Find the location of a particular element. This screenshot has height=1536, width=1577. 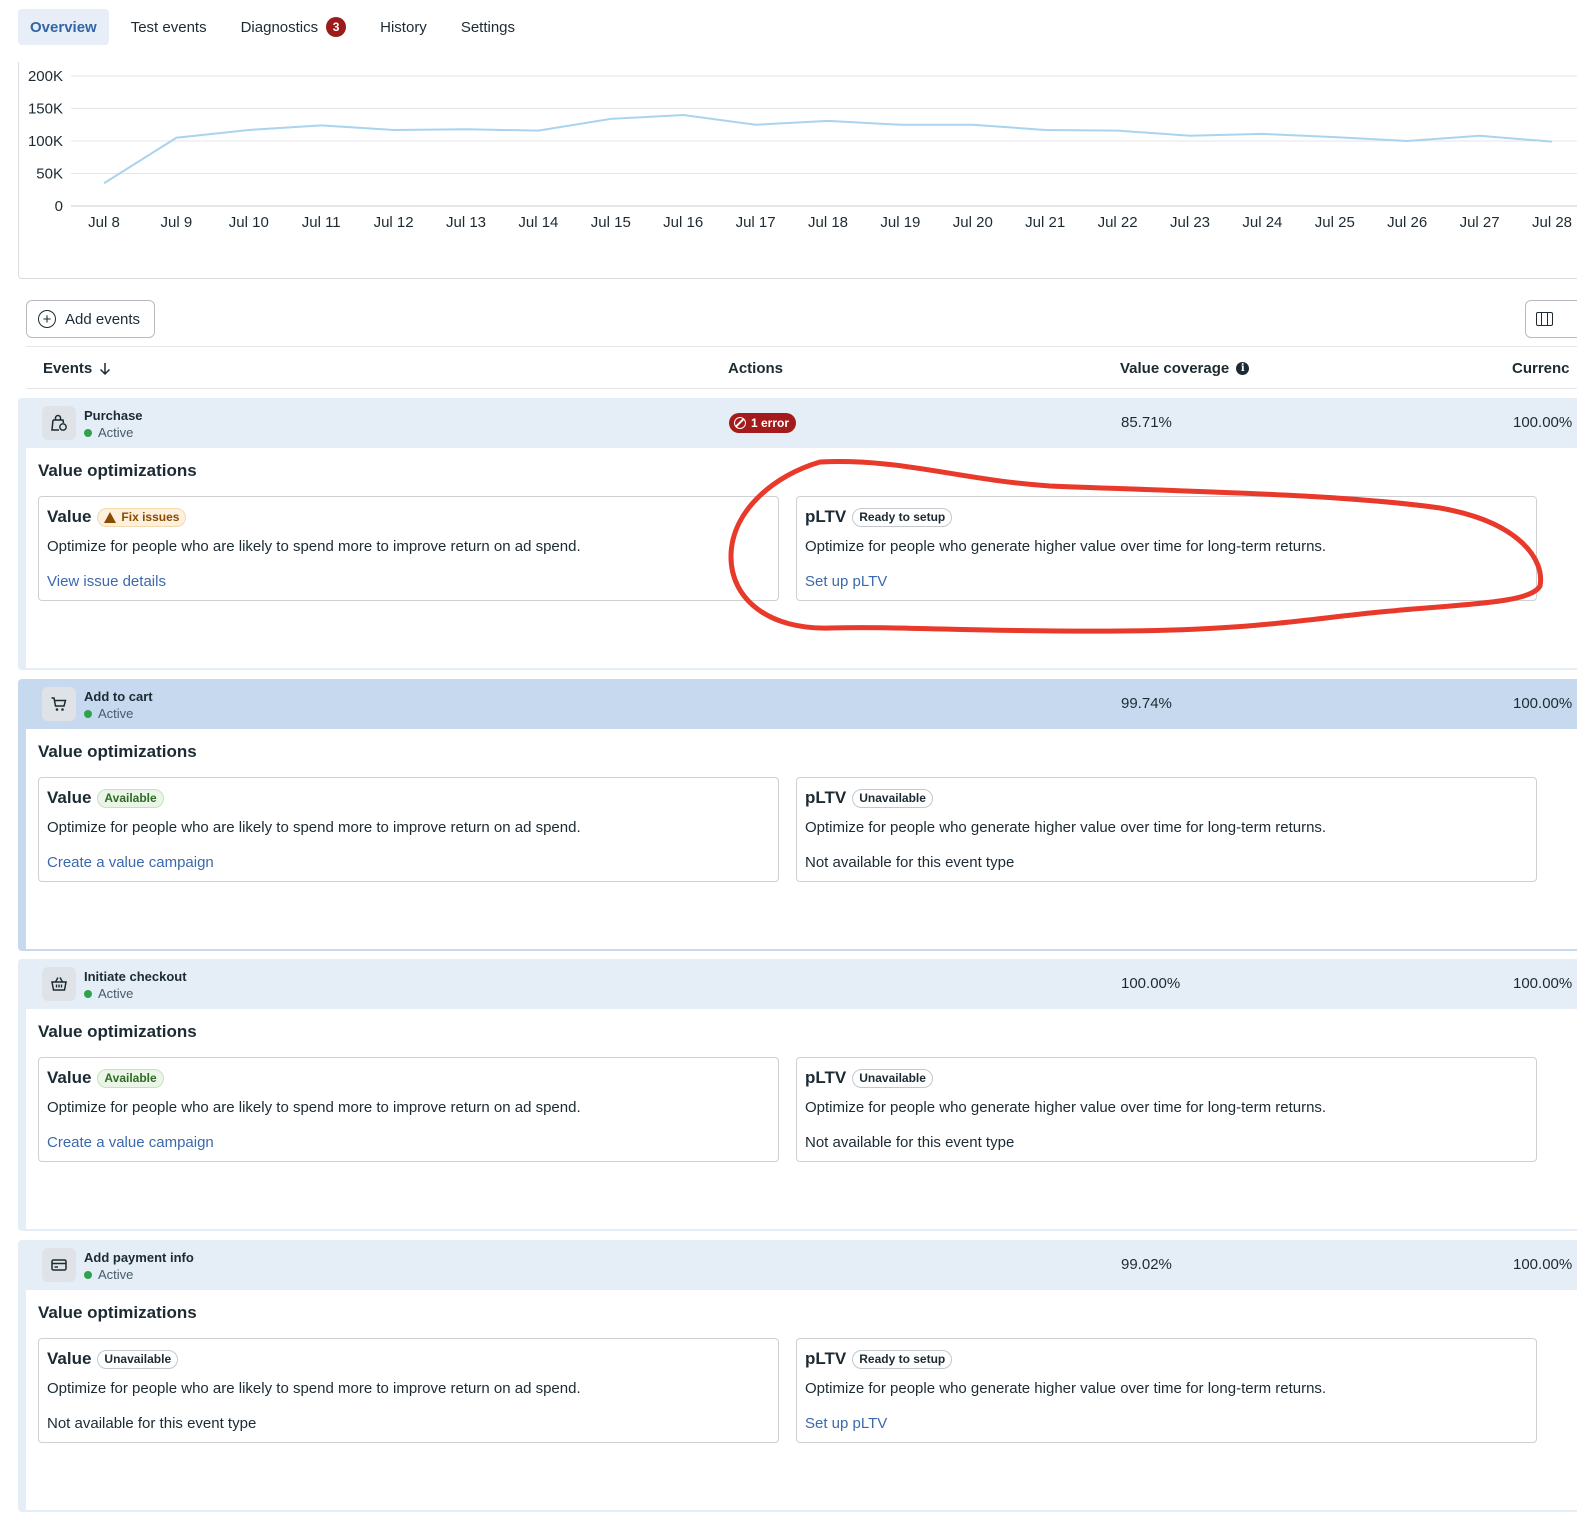

y-tick-label: 150K is located at coordinates (45, 109).